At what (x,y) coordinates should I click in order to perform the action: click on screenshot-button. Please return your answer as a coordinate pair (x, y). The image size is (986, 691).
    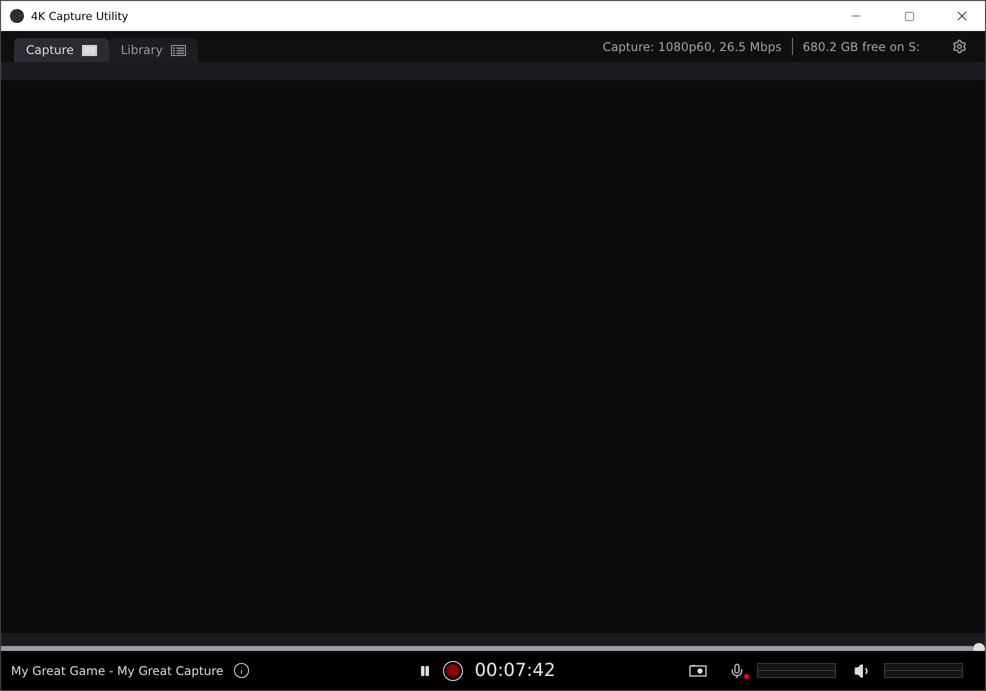
    Looking at the image, I should click on (698, 670).